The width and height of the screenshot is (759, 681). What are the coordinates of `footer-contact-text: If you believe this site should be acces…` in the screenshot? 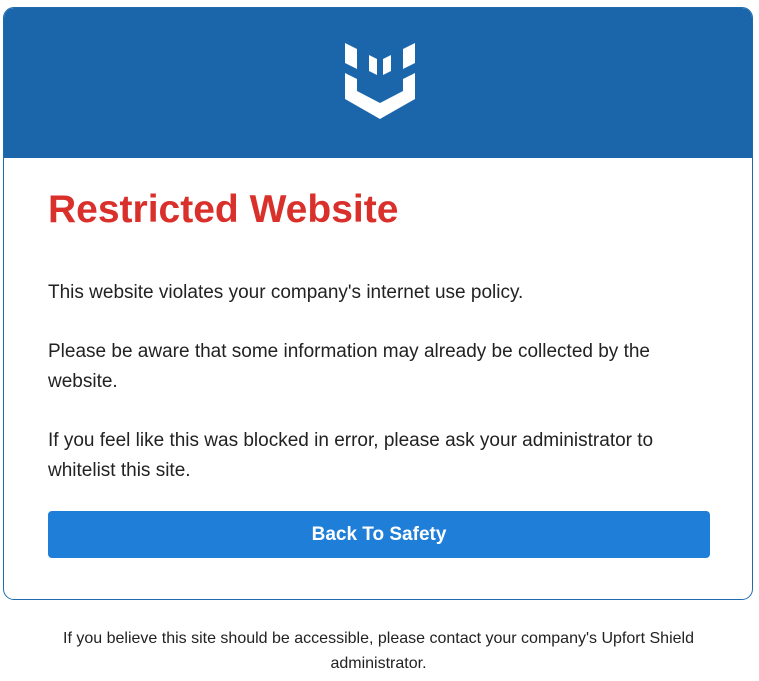 It's located at (378, 651).